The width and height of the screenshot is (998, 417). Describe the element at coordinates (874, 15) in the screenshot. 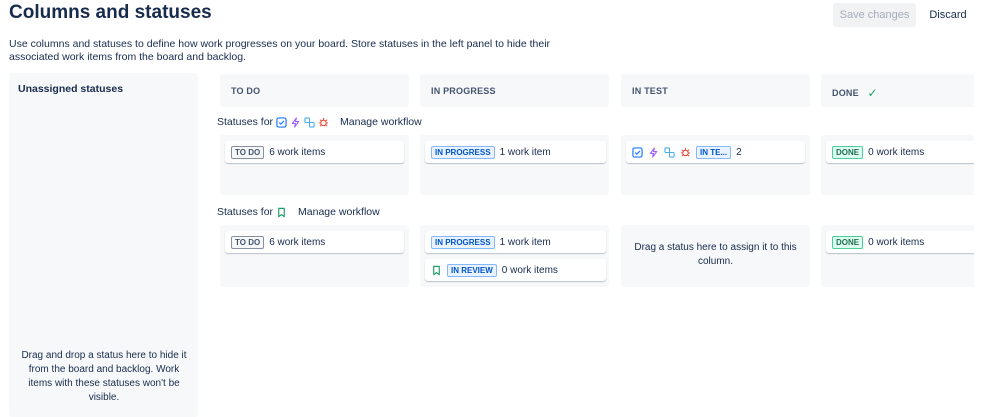

I see `save-changes-button: Save changes` at that location.